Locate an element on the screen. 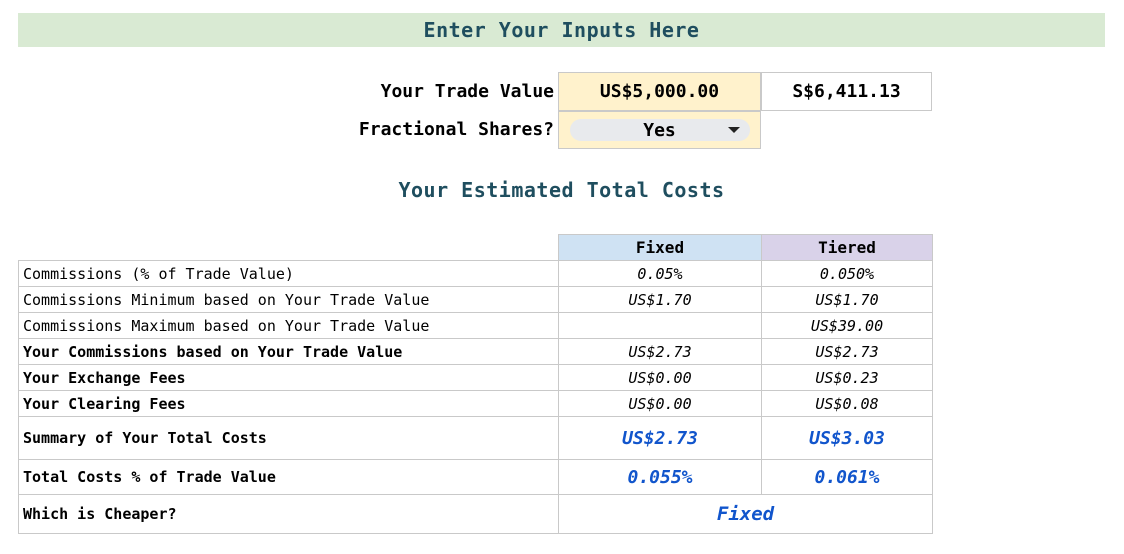 The height and width of the screenshot is (554, 1124). fixed-column-header: Fixed is located at coordinates (660, 247).